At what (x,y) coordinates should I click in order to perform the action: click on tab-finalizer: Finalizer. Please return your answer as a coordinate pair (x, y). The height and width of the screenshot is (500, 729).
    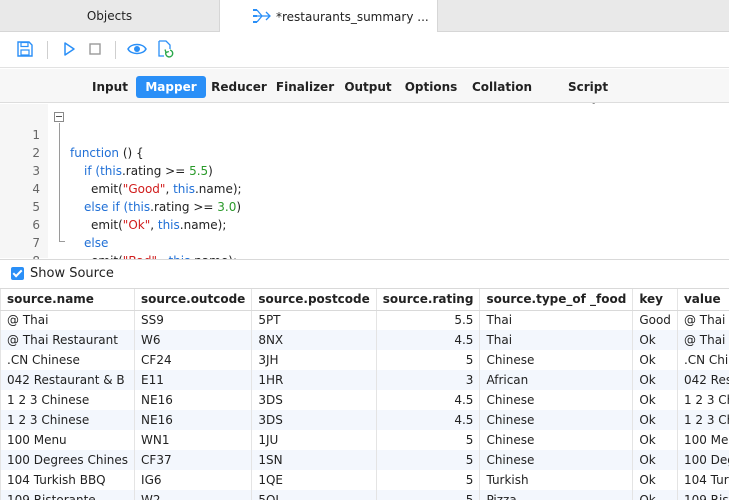
    Looking at the image, I should click on (305, 87).